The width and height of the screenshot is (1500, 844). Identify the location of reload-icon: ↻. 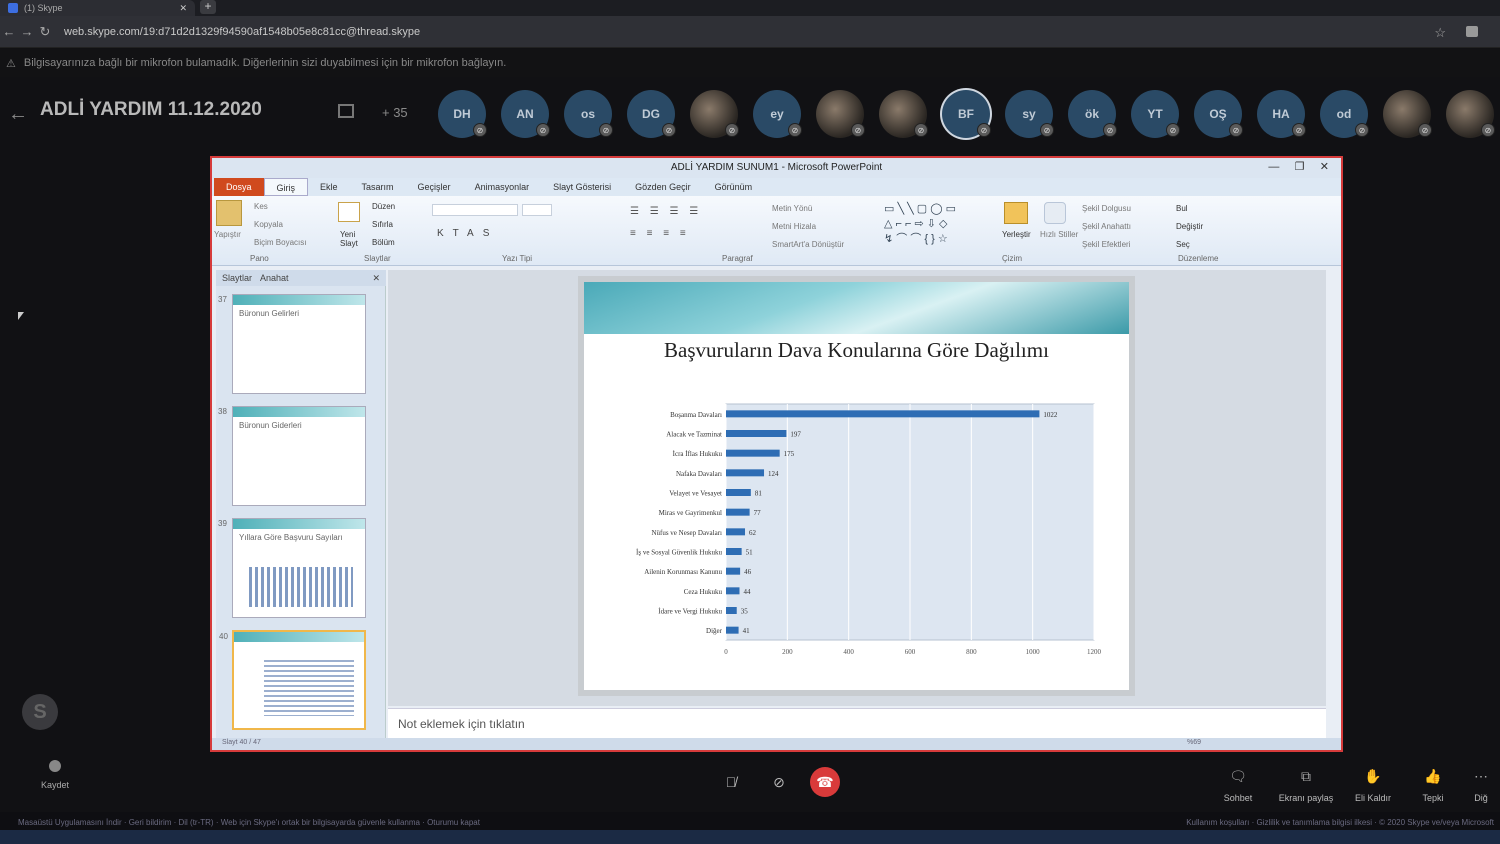
(45, 32).